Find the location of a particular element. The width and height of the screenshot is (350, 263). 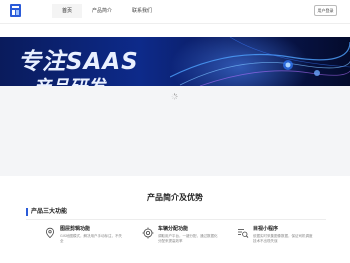

logo-icon is located at coordinates (15, 10).